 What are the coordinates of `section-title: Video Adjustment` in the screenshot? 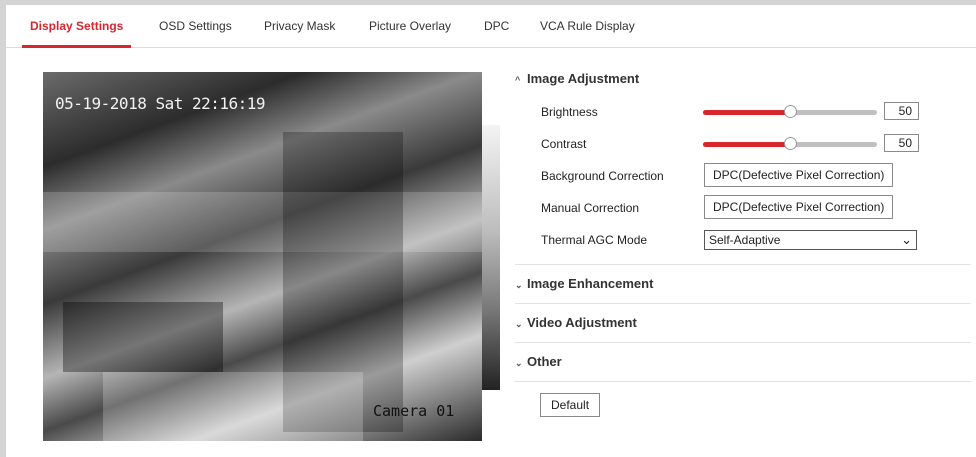 It's located at (582, 322).